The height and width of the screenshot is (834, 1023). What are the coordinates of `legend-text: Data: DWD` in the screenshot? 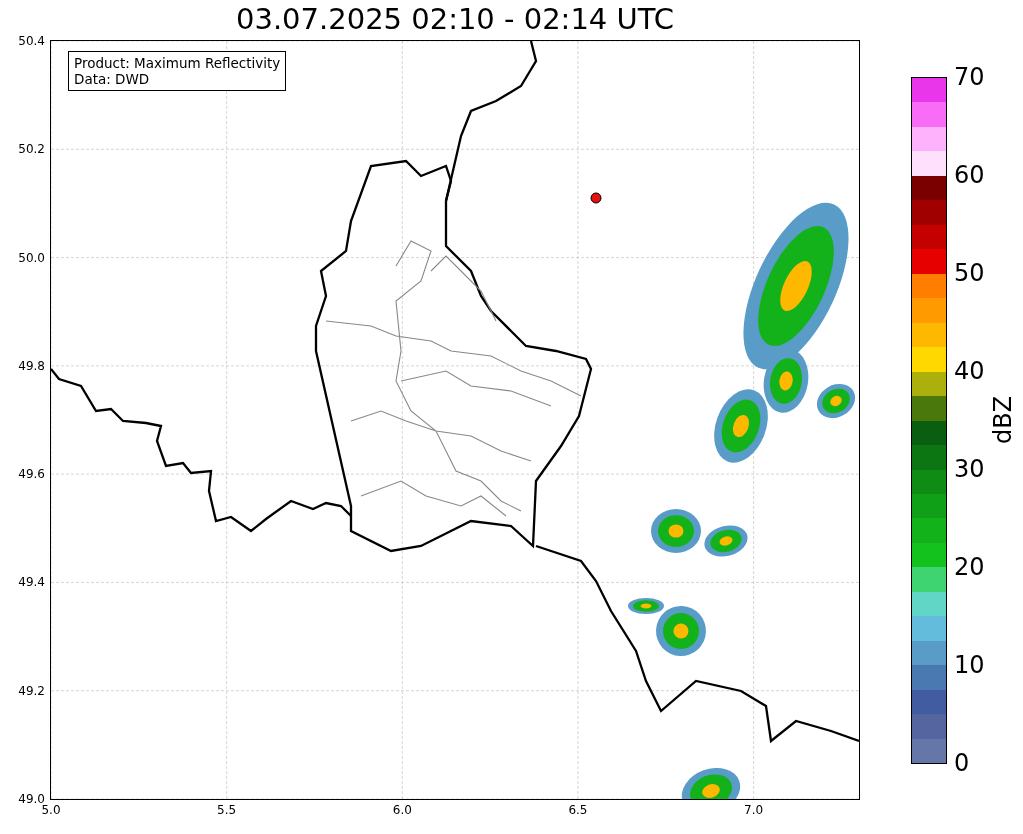 It's located at (112, 79).